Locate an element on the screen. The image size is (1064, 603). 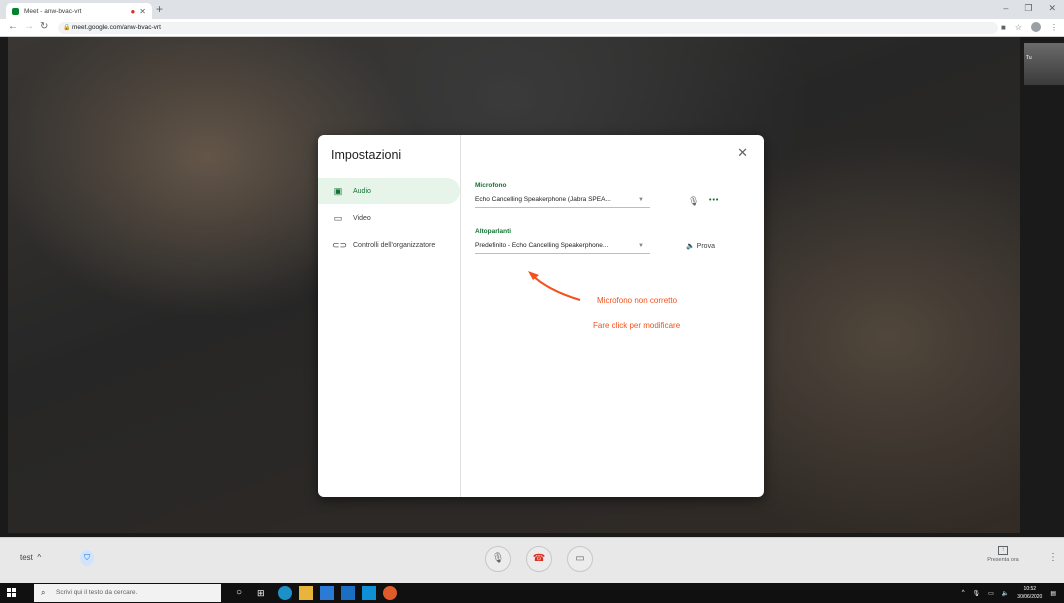
annotation-arrow is located at coordinates (554, 286).